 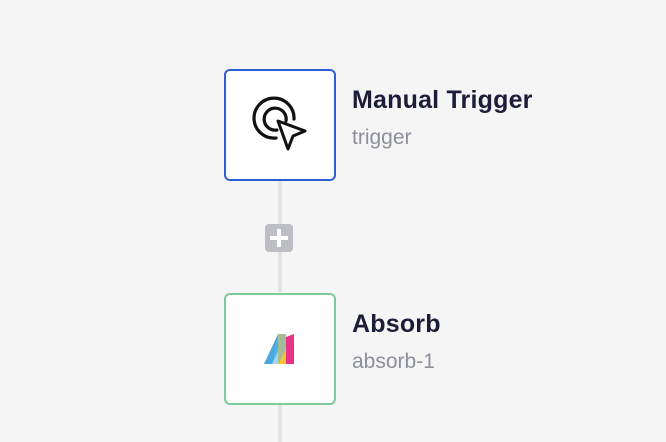 What do you see at coordinates (393, 361) in the screenshot?
I see `step-subtitle: absorb-1` at bounding box center [393, 361].